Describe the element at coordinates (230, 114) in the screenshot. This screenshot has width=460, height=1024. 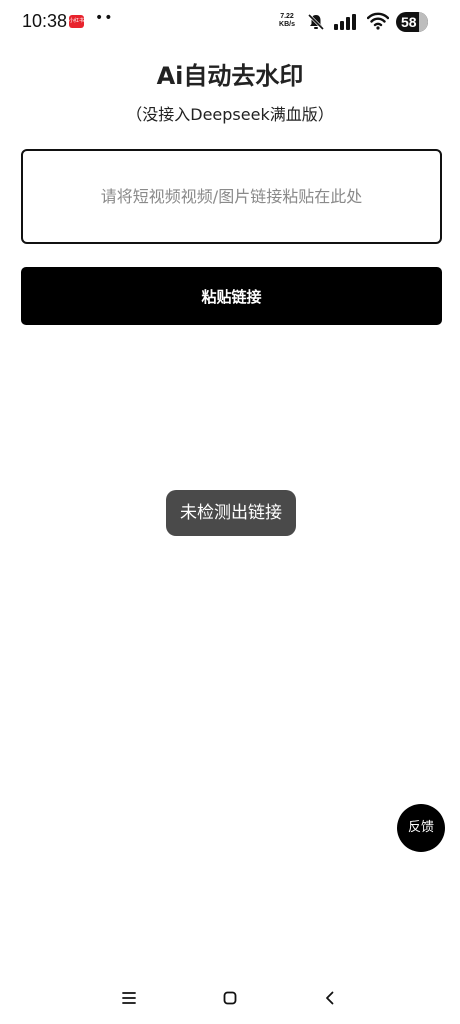
I see `page-subtitle: （没接入Deepseek满血版）` at that location.